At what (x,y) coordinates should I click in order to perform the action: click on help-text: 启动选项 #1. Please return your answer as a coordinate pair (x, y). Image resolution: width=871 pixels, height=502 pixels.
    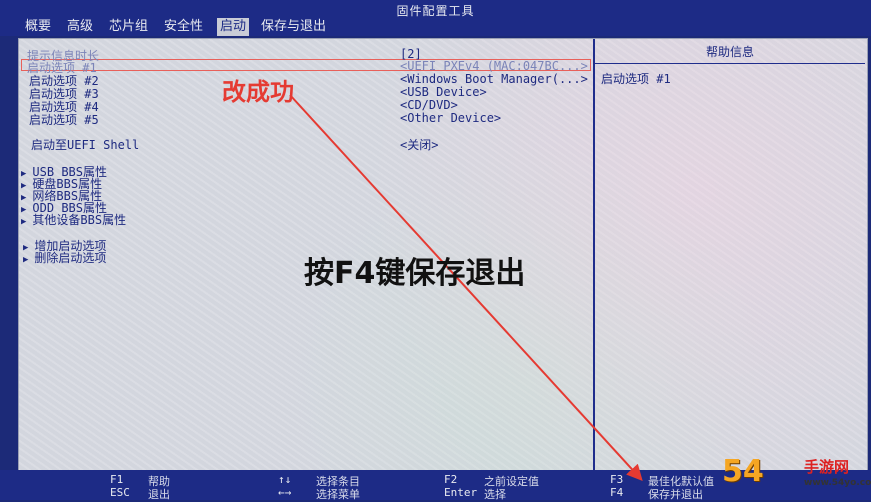
    Looking at the image, I should click on (636, 79).